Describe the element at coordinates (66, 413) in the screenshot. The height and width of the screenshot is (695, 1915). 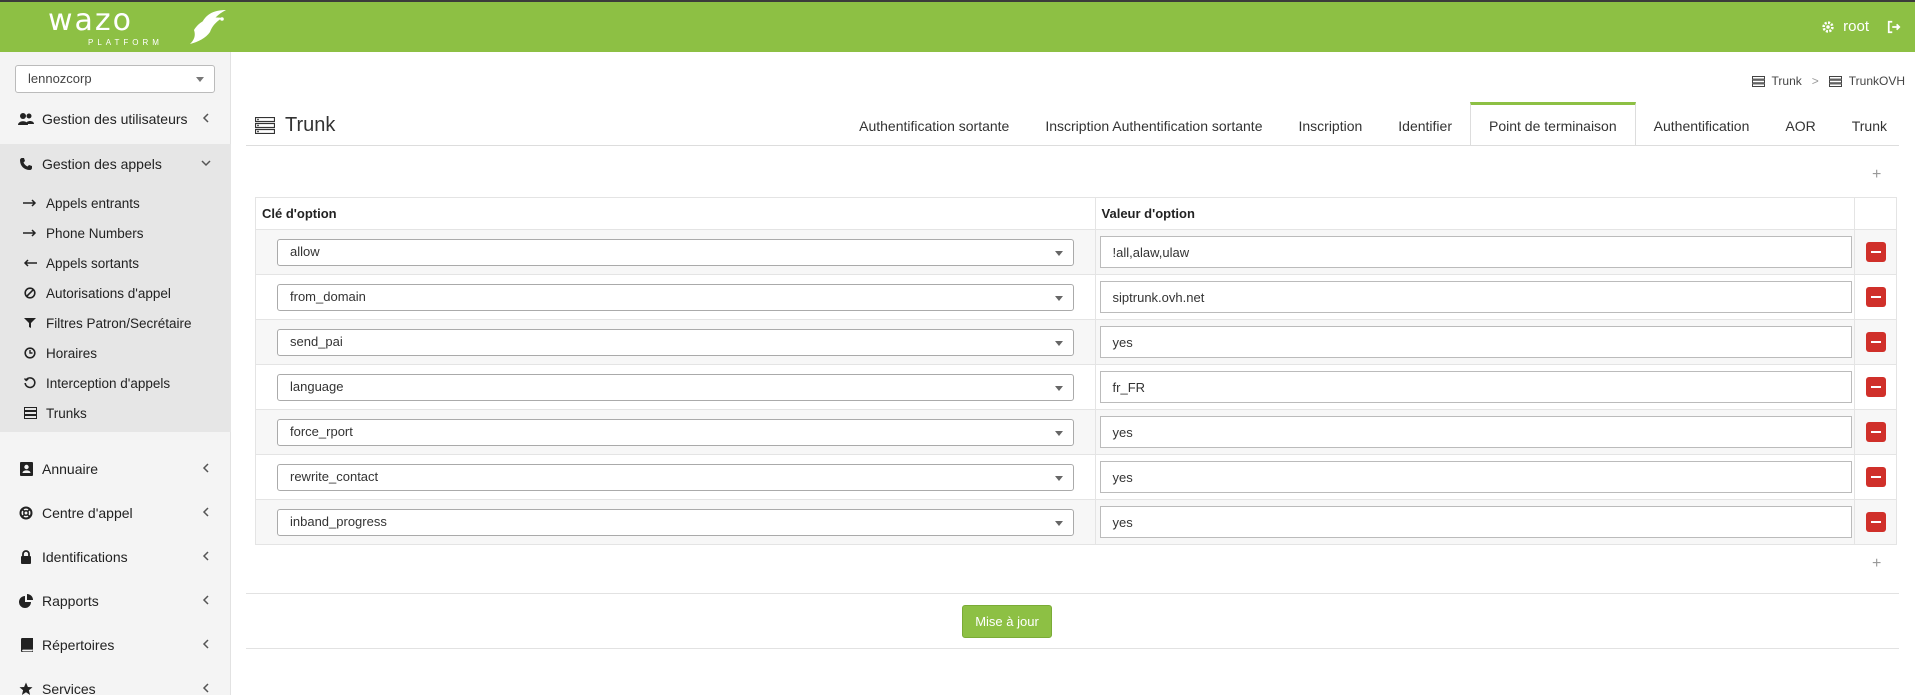
I see `sidebar-subitem-label: Trunks` at that location.